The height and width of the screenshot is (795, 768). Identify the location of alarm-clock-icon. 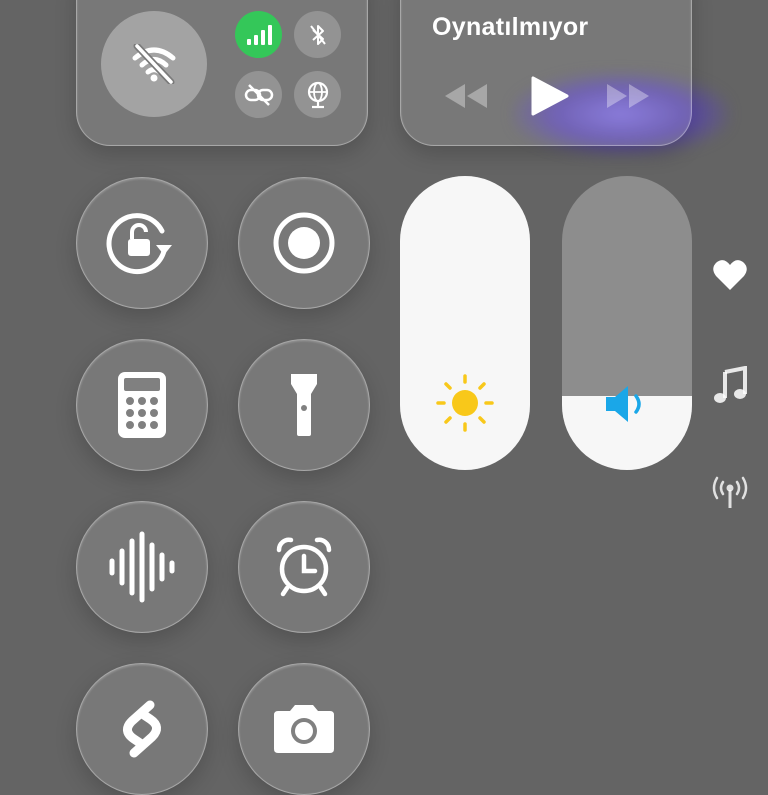
(304, 567).